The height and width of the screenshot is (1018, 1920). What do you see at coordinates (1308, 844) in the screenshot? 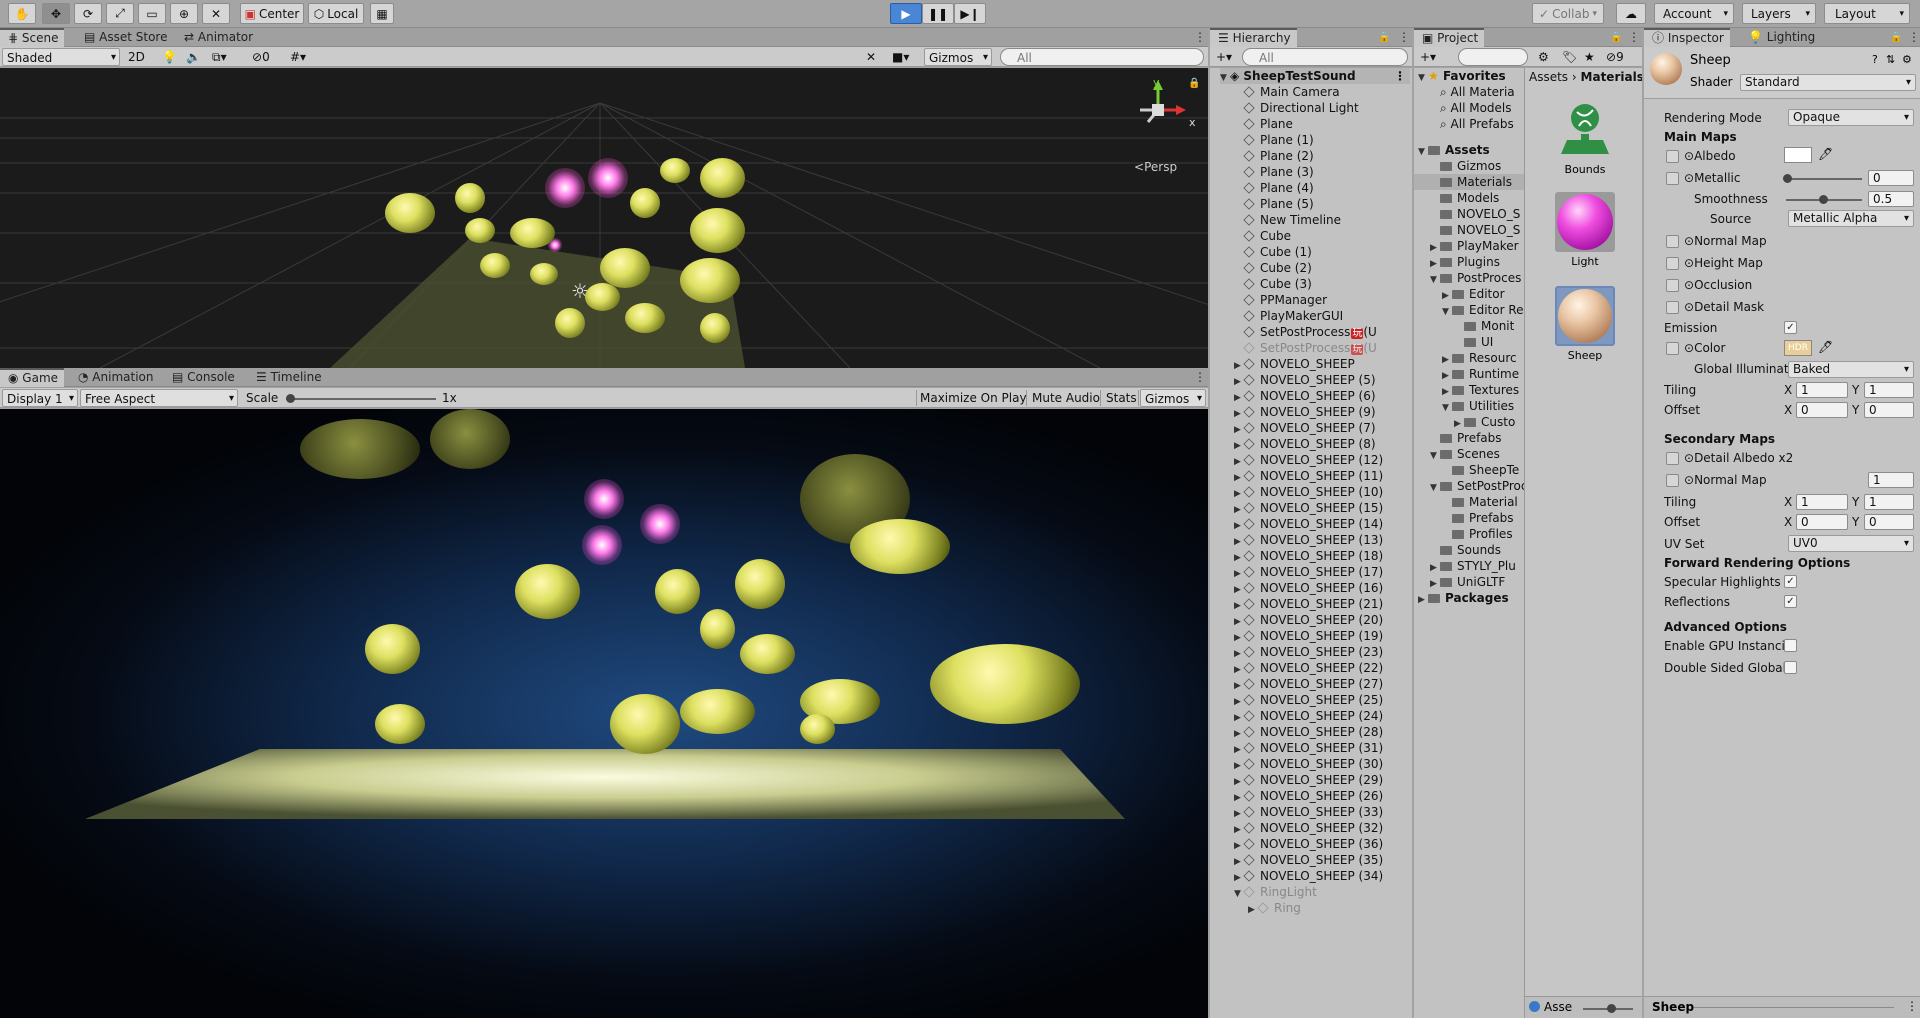
I see `hierarchy-item: ▶ NOVELO_SHEEP (36)` at bounding box center [1308, 844].